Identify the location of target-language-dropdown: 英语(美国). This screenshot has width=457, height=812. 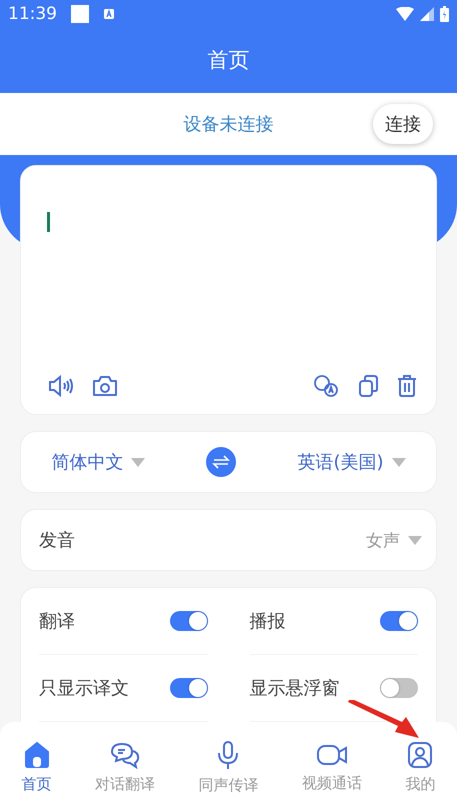
(351, 462).